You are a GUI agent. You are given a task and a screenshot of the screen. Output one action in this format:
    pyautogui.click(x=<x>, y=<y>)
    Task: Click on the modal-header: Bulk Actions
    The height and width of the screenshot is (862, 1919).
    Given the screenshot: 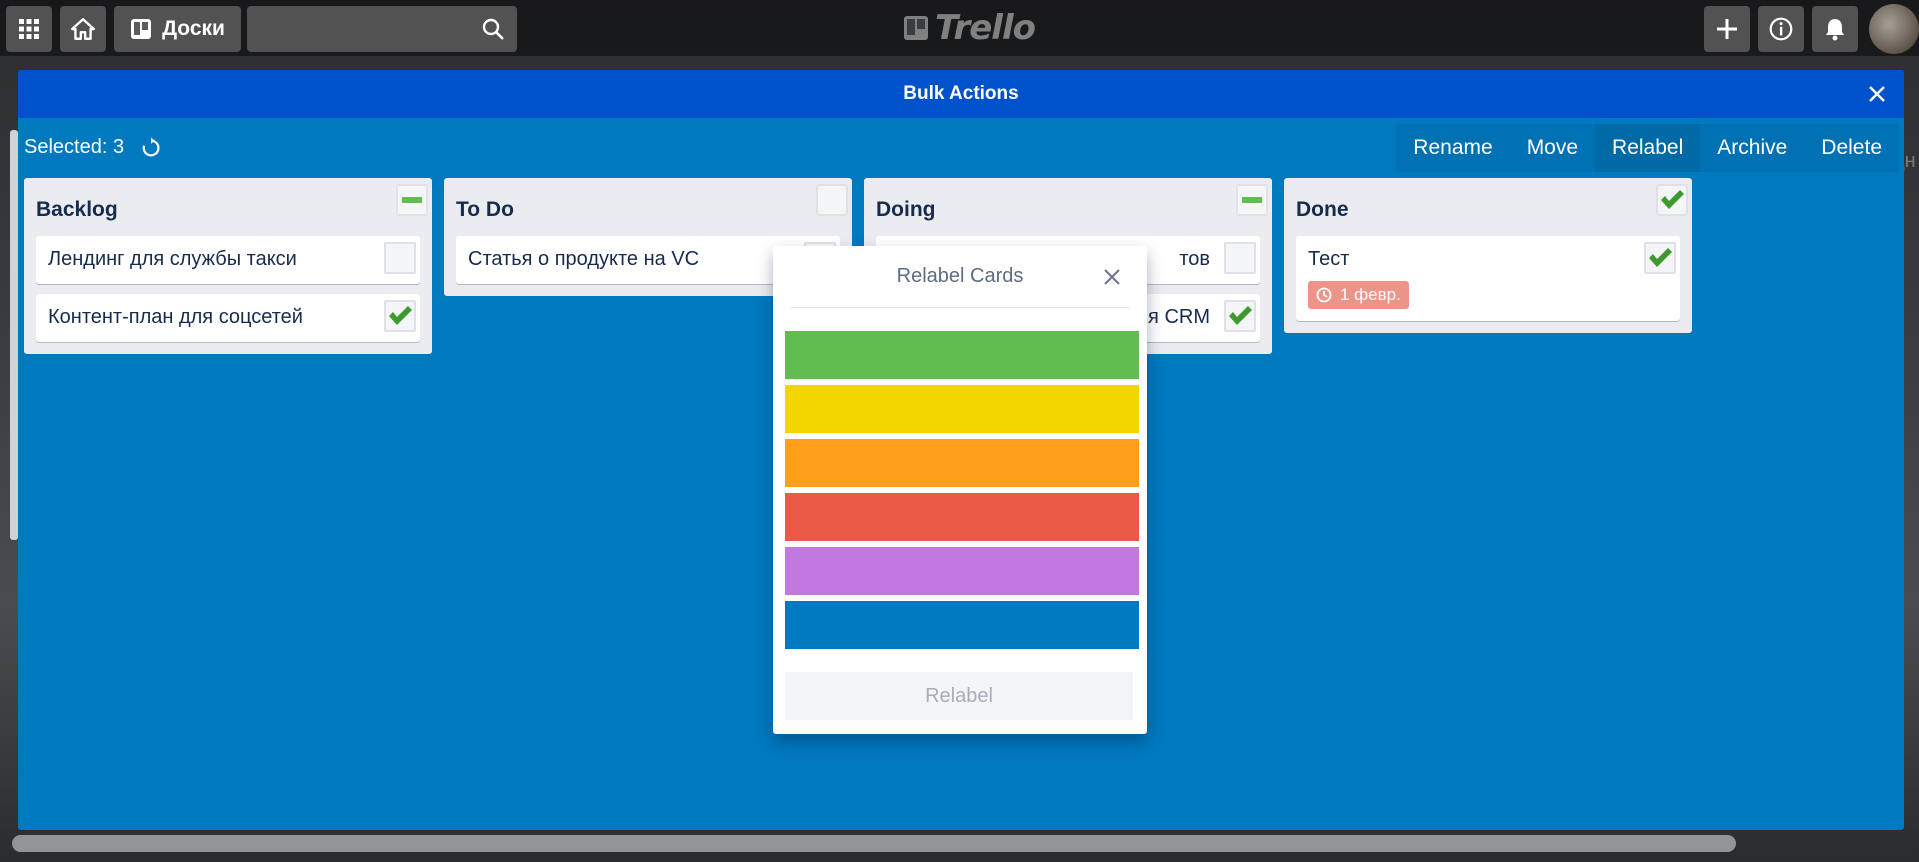 What is the action you would take?
    pyautogui.click(x=961, y=94)
    